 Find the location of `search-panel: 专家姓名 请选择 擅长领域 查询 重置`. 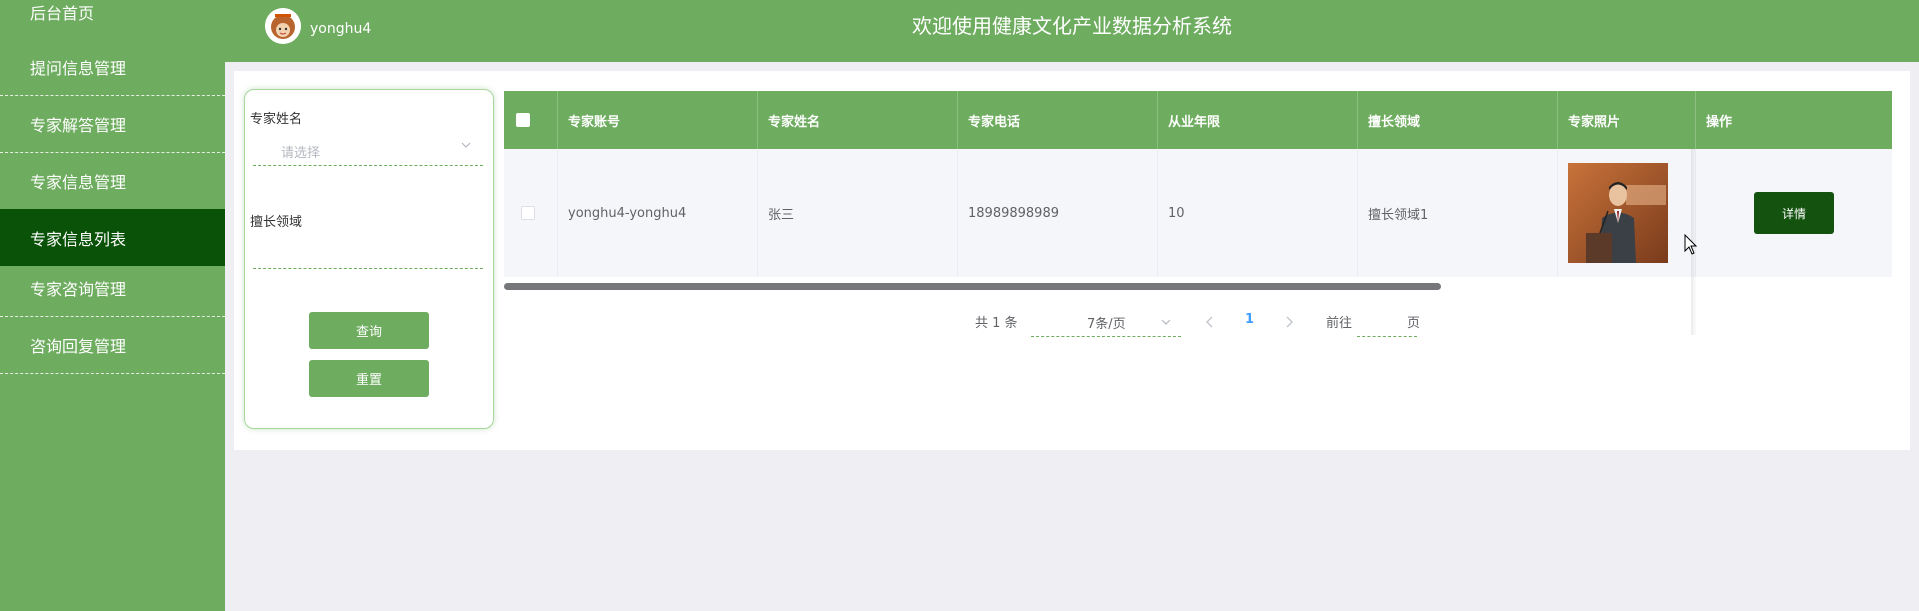

search-panel: 专家姓名 请选择 擅长领域 查询 重置 is located at coordinates (369, 259).